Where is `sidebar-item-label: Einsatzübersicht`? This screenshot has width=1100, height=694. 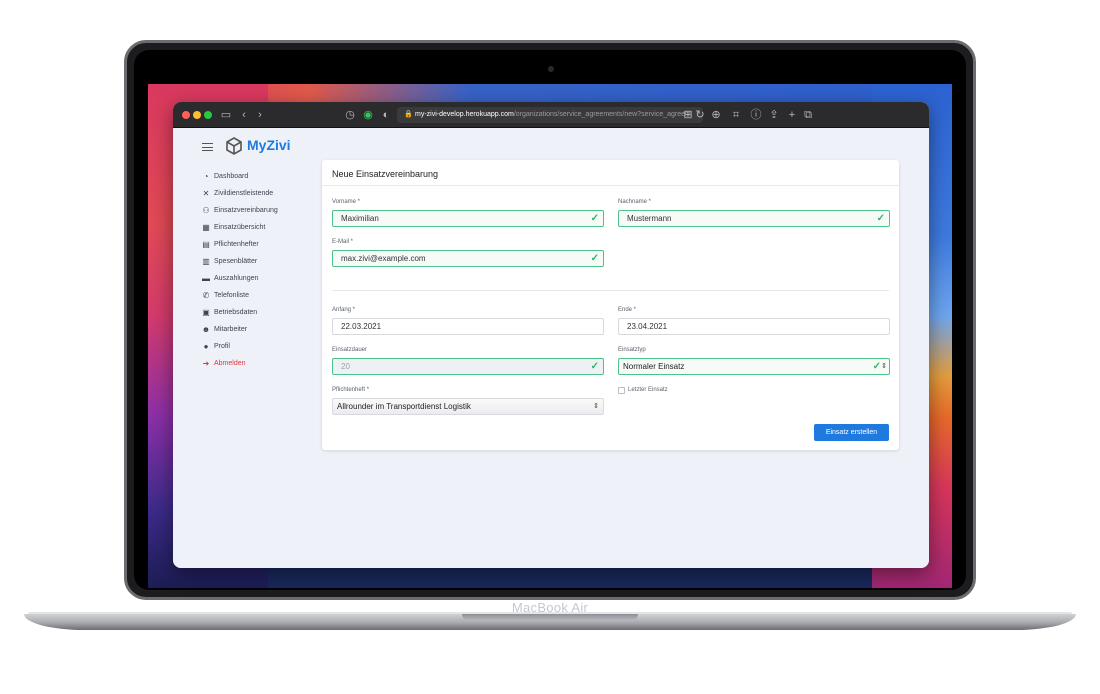 sidebar-item-label: Einsatzübersicht is located at coordinates (240, 227).